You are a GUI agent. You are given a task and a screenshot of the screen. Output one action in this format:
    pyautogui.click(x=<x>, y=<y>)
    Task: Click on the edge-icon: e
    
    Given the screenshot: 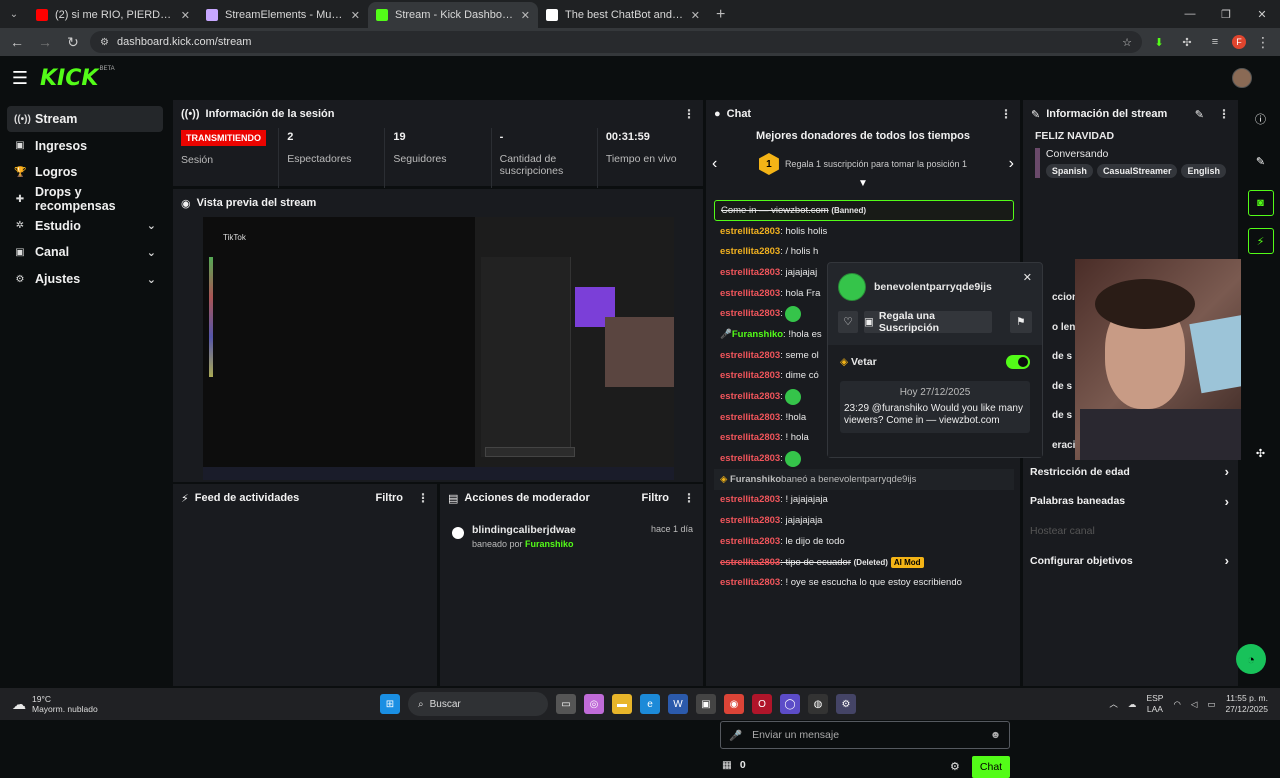 What is the action you would take?
    pyautogui.click(x=650, y=704)
    